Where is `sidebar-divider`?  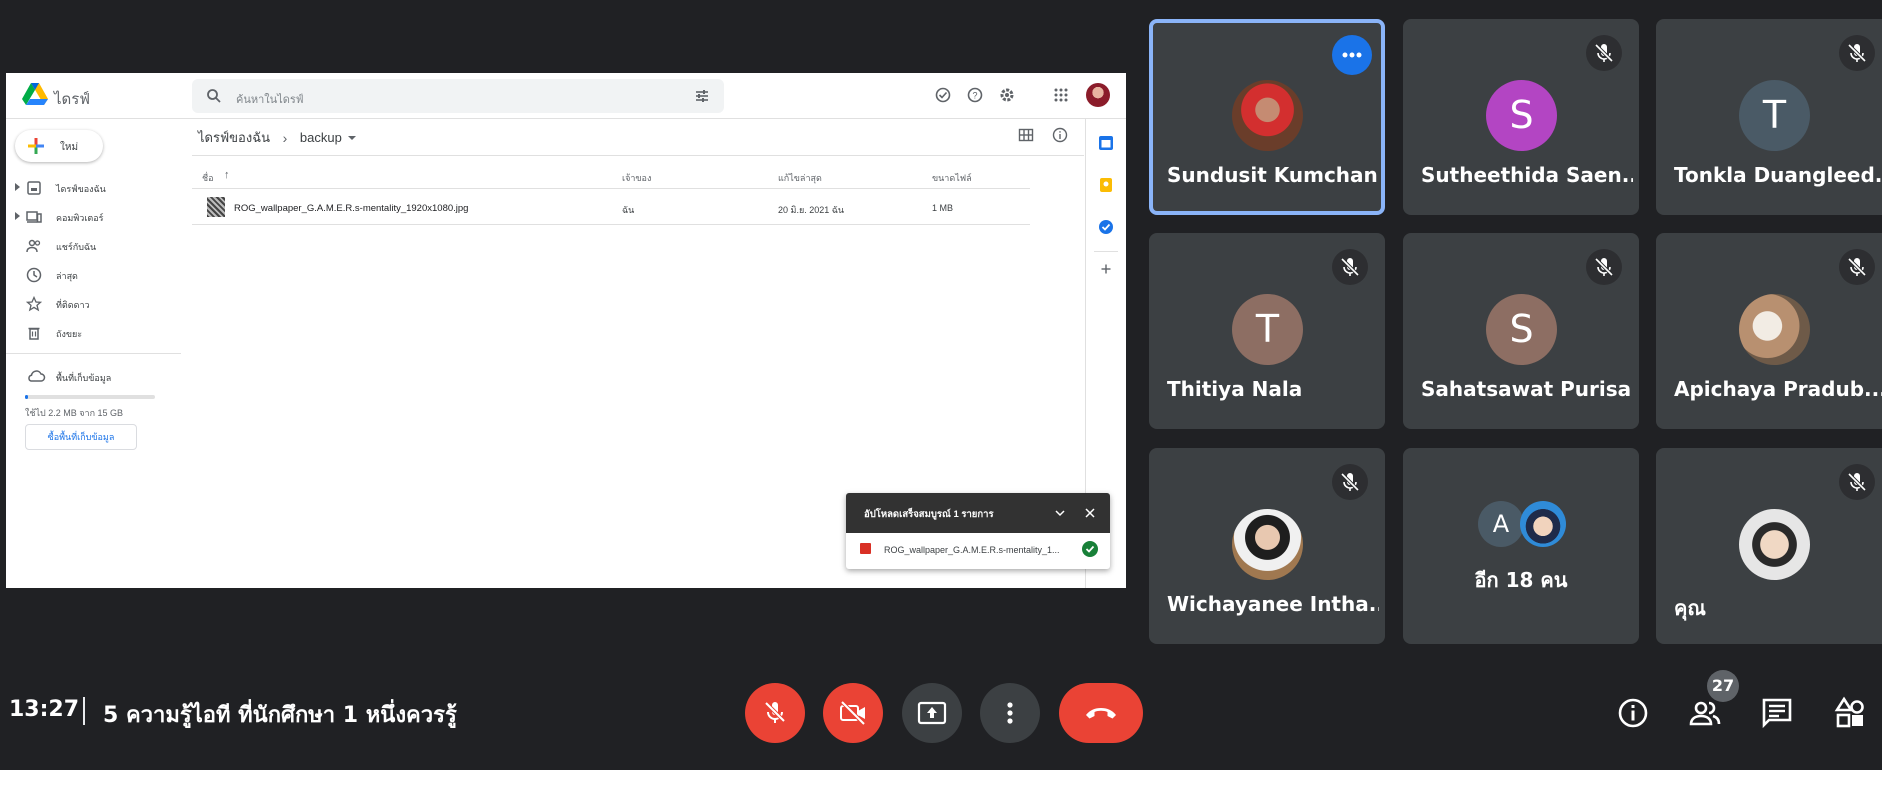
sidebar-divider is located at coordinates (93, 353).